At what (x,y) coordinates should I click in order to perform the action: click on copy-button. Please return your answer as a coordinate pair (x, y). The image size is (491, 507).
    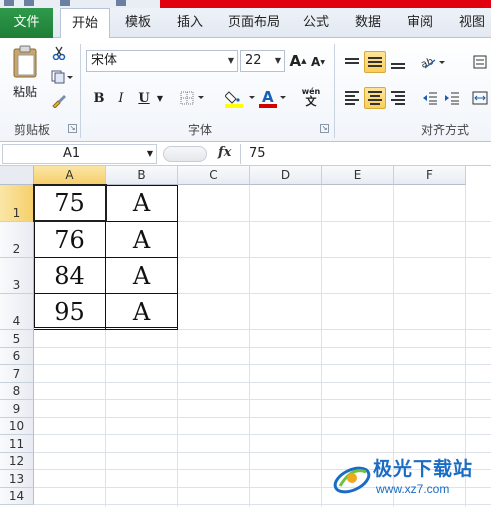
    Looking at the image, I should click on (62, 77).